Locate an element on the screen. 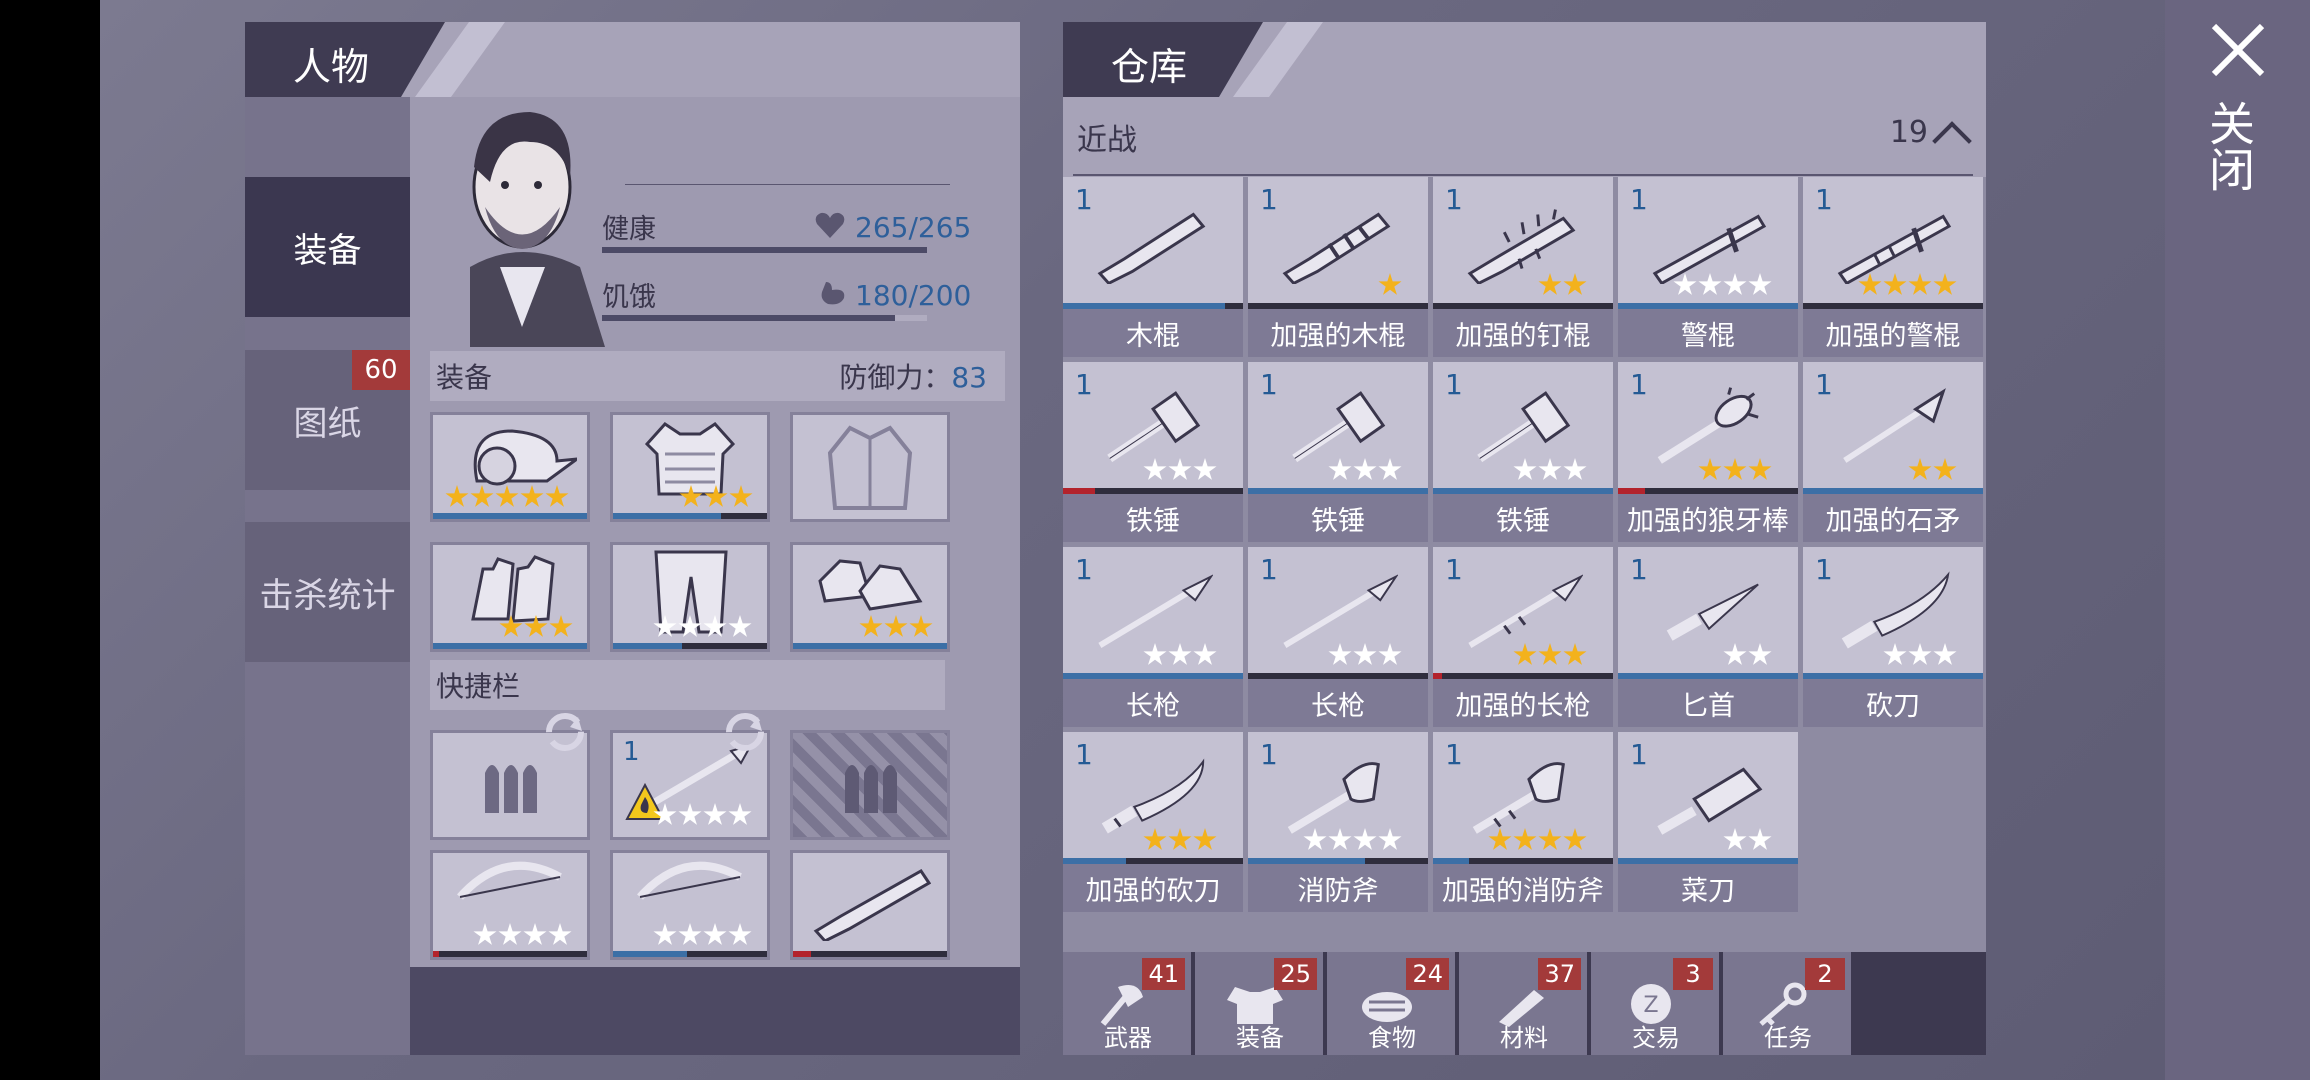  category-tab: 41 武器 is located at coordinates (1128, 1003).